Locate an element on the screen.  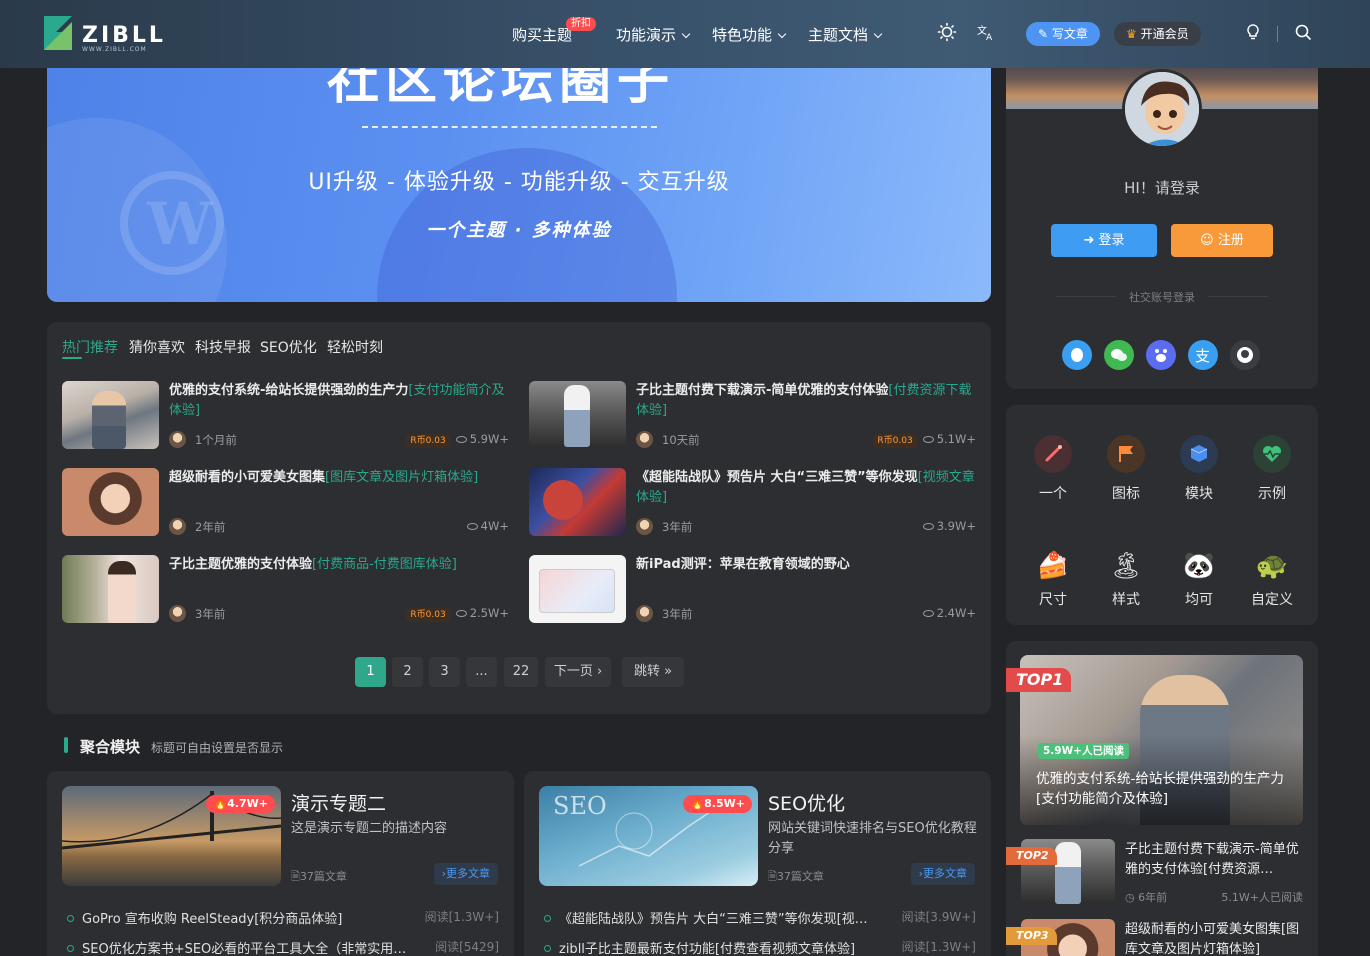
write-post-button: ✎ 写文章 is located at coordinates (1063, 34).